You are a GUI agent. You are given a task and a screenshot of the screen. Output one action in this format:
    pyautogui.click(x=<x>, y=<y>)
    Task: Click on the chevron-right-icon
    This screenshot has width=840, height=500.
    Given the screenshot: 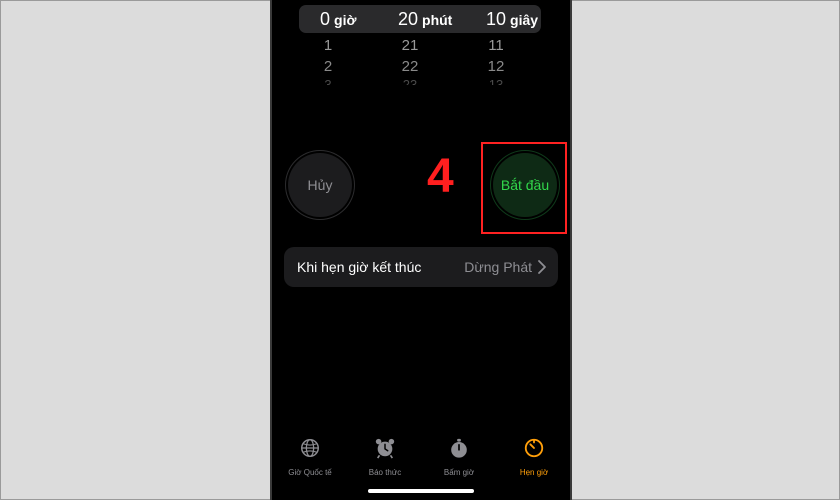 What is the action you would take?
    pyautogui.click(x=542, y=267)
    